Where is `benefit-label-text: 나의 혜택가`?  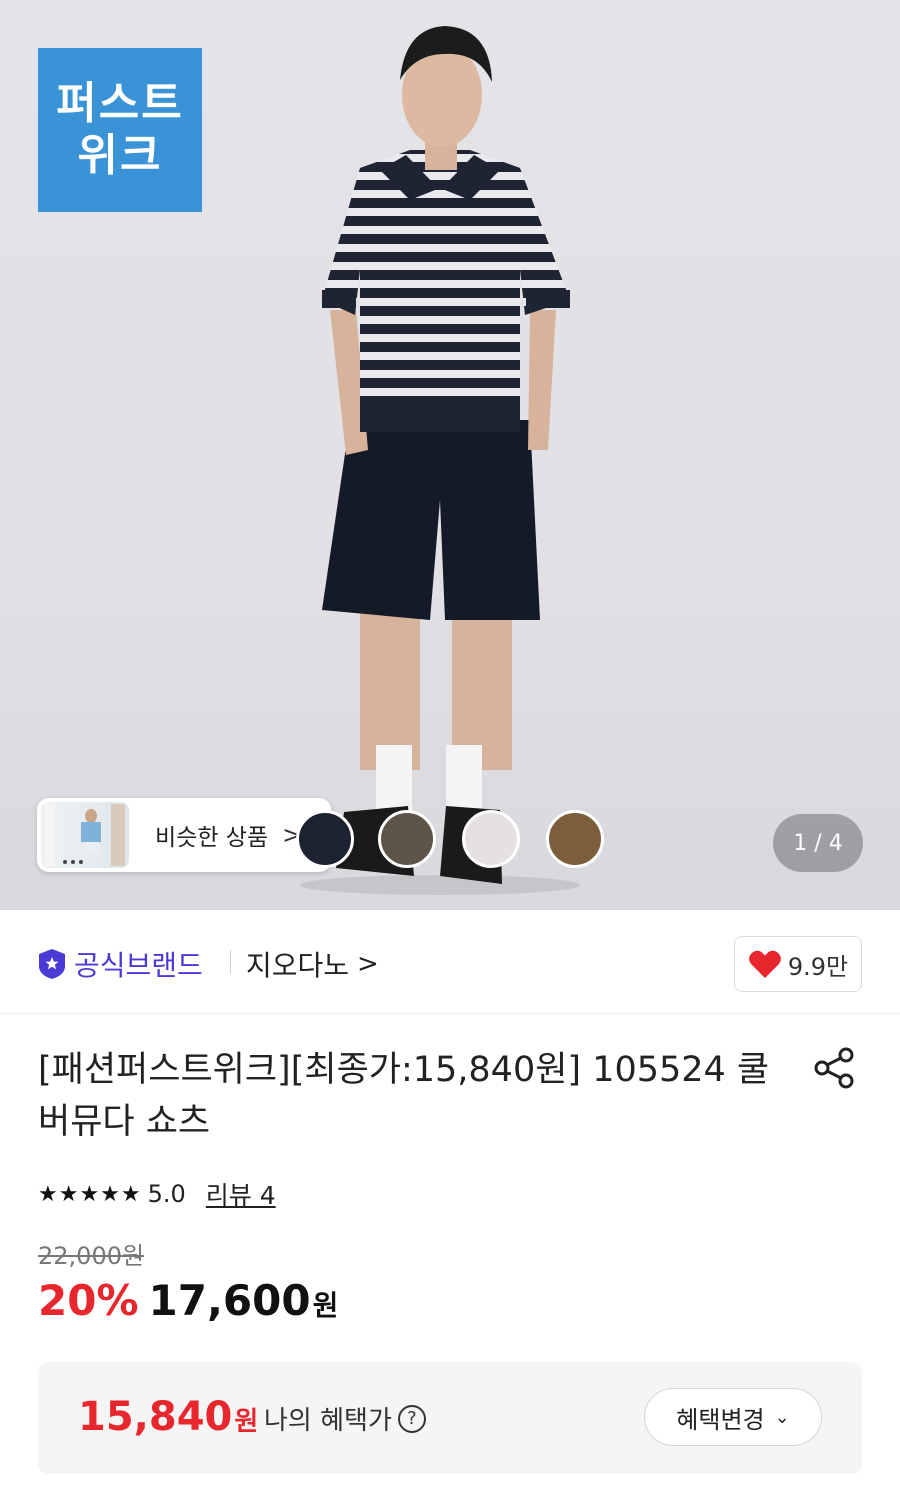
benefit-label-text: 나의 혜택가 is located at coordinates (328, 1421).